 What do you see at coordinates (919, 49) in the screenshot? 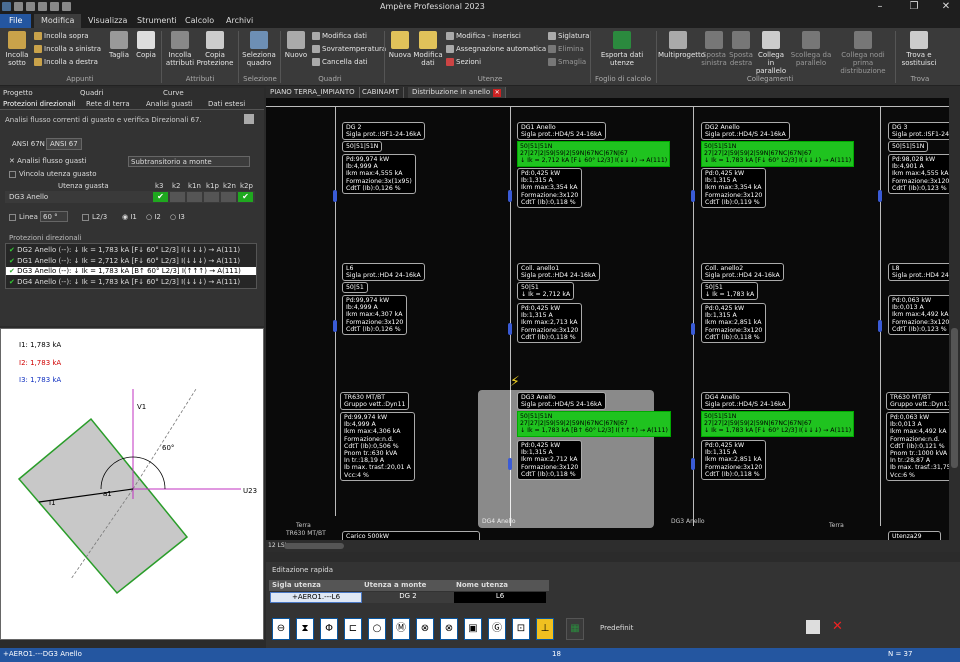
I see `trova-sostituisci-button: Trova e sostituisci` at bounding box center [919, 49].